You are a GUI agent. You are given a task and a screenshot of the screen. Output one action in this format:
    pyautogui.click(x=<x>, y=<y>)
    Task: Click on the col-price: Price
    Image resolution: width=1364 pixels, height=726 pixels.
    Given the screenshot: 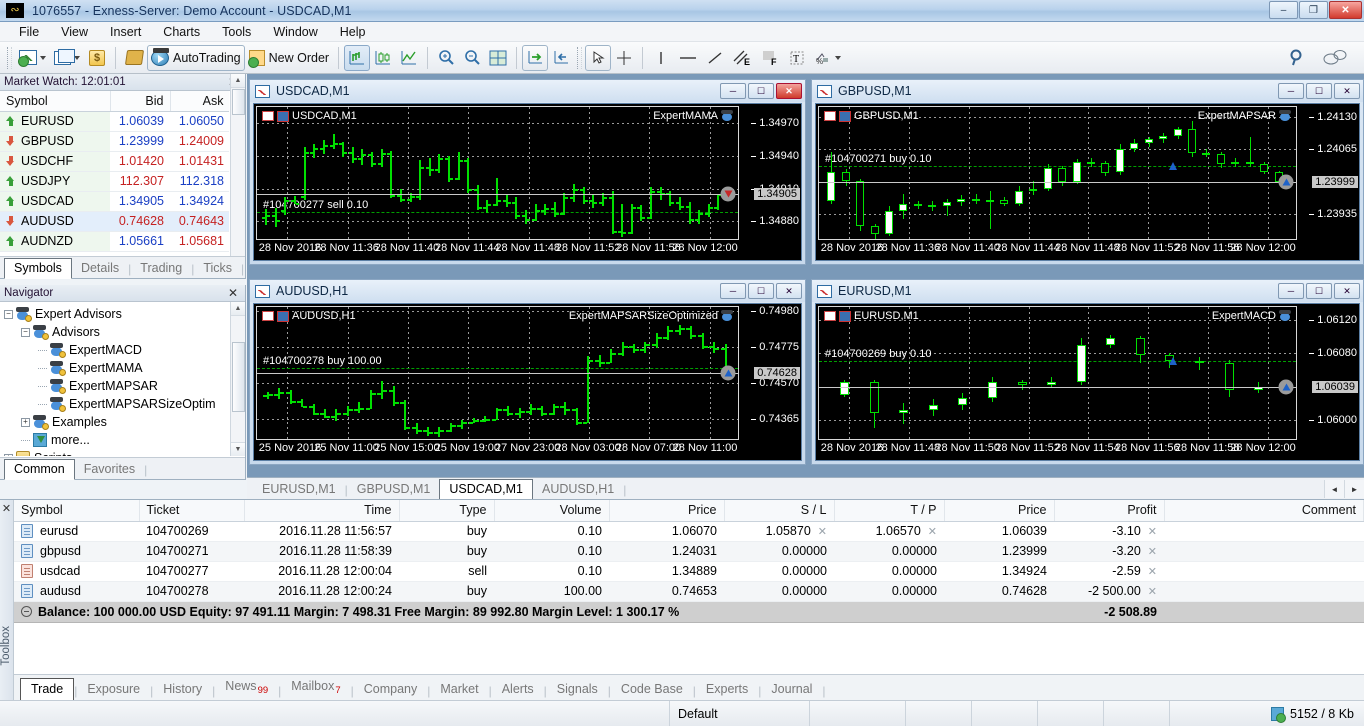 What is the action you would take?
    pyautogui.click(x=667, y=511)
    